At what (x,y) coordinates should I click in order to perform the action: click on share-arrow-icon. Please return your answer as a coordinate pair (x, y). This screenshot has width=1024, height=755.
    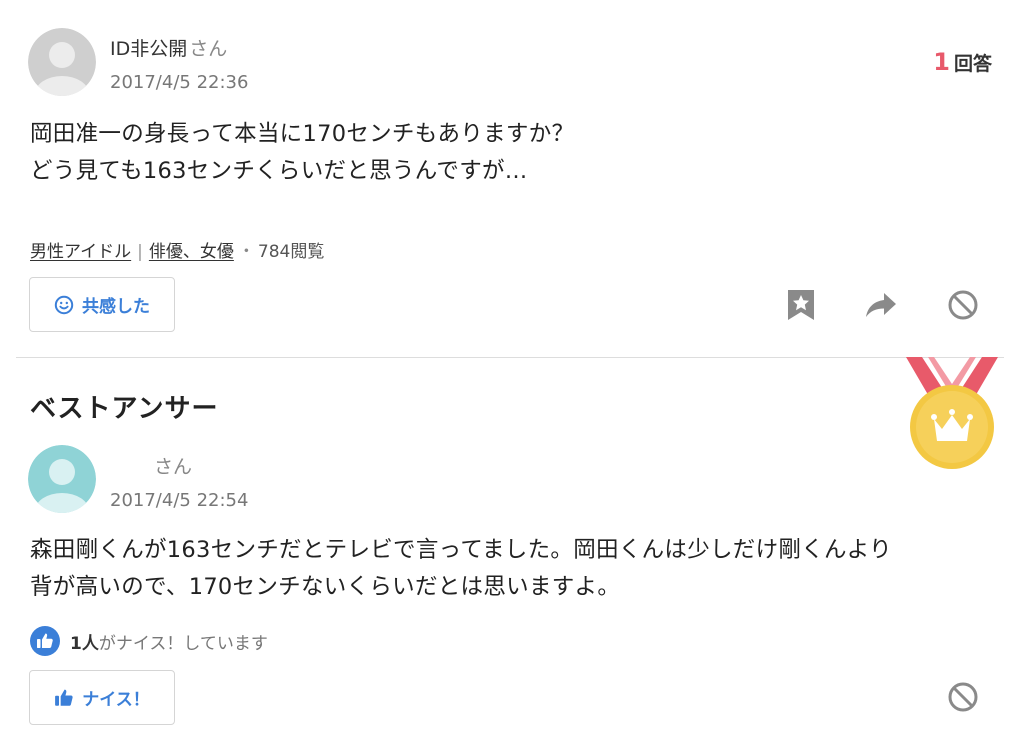
    Looking at the image, I should click on (881, 305).